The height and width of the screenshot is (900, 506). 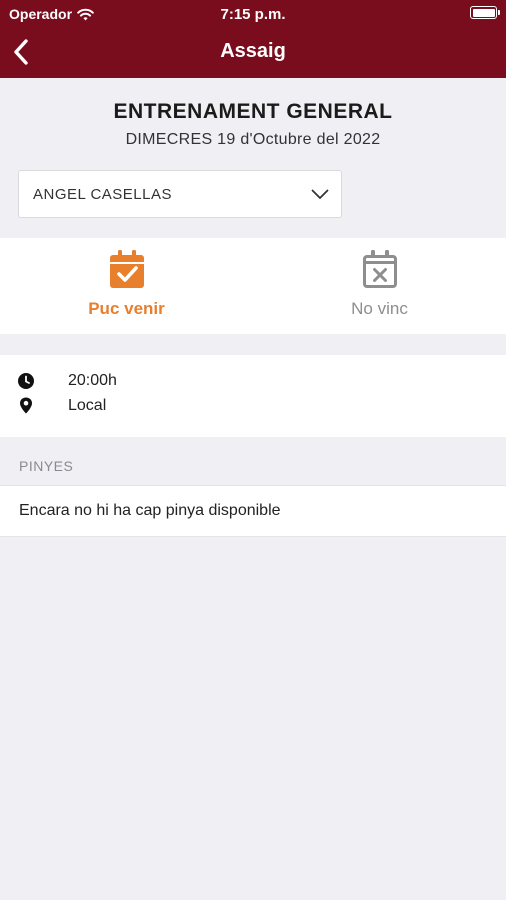 I want to click on attend-yes-button: Puc venir, so click(x=126, y=286).